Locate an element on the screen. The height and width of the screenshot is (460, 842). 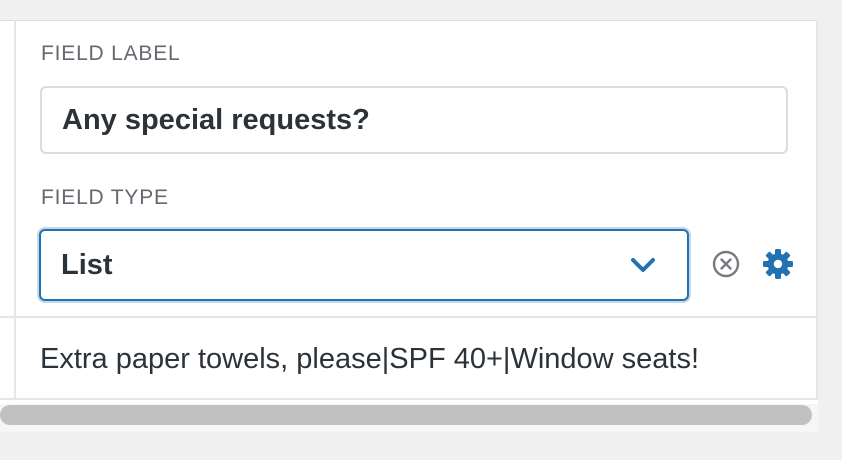
chevron-down-icon is located at coordinates (643, 265).